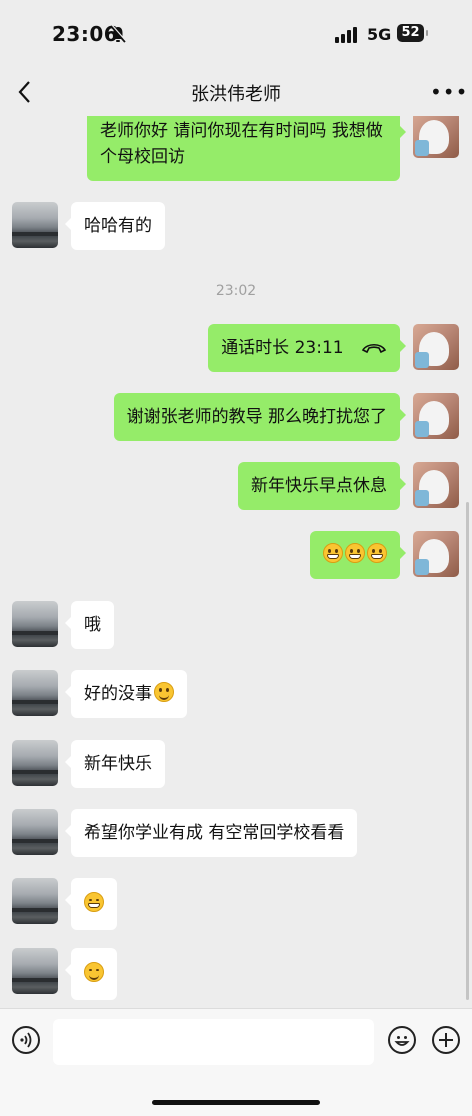 The image size is (472, 1116). What do you see at coordinates (164, 692) in the screenshot?
I see `smile-emoji-icon` at bounding box center [164, 692].